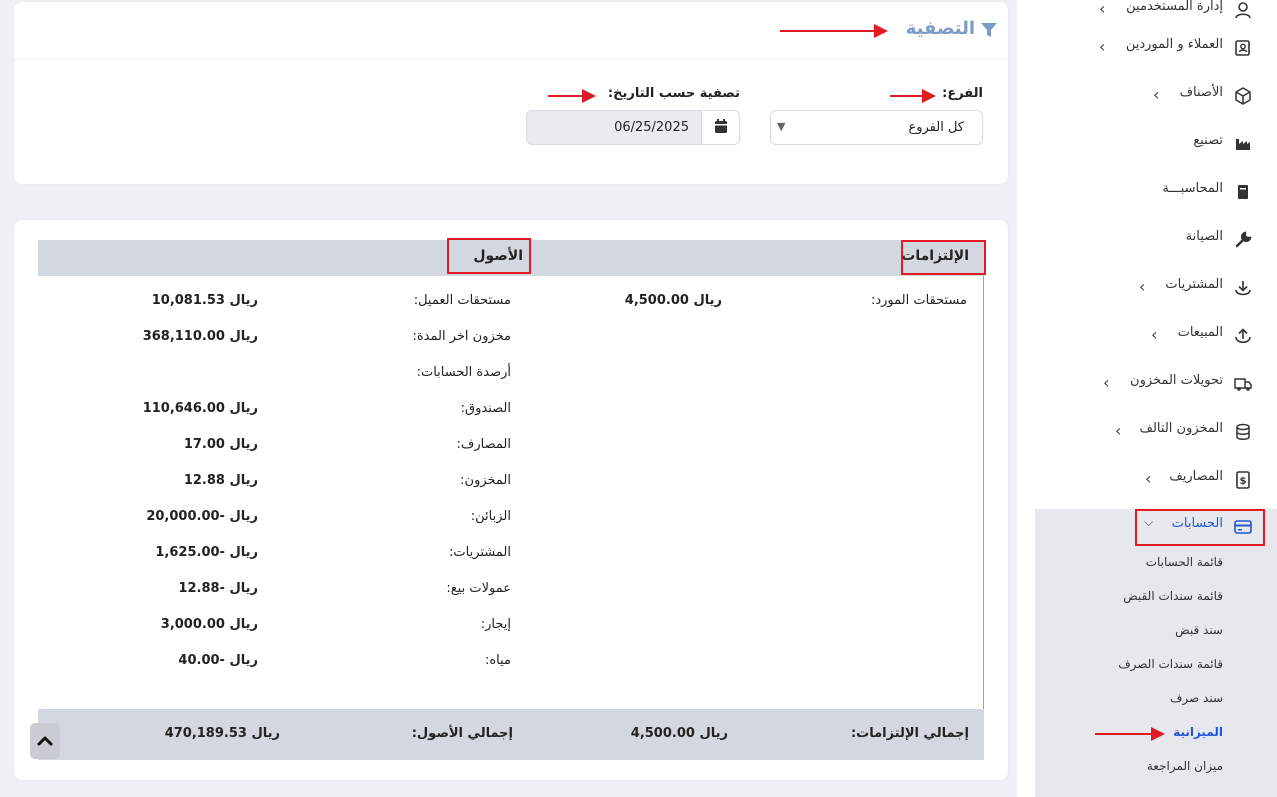  I want to click on asset-label: أرصدة الحسابات:, so click(463, 372).